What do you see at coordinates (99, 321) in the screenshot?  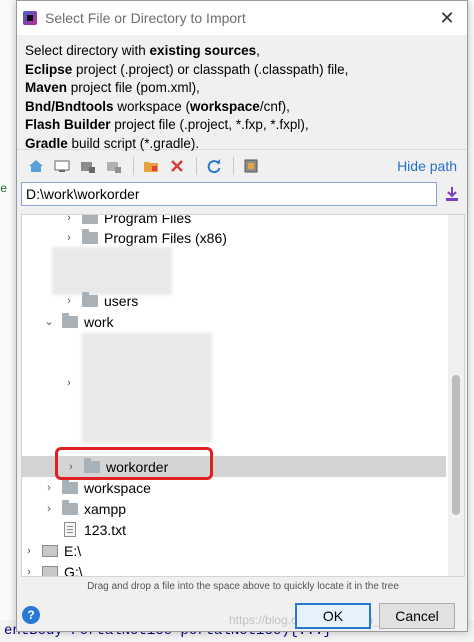 I see `tree-row-label: work` at bounding box center [99, 321].